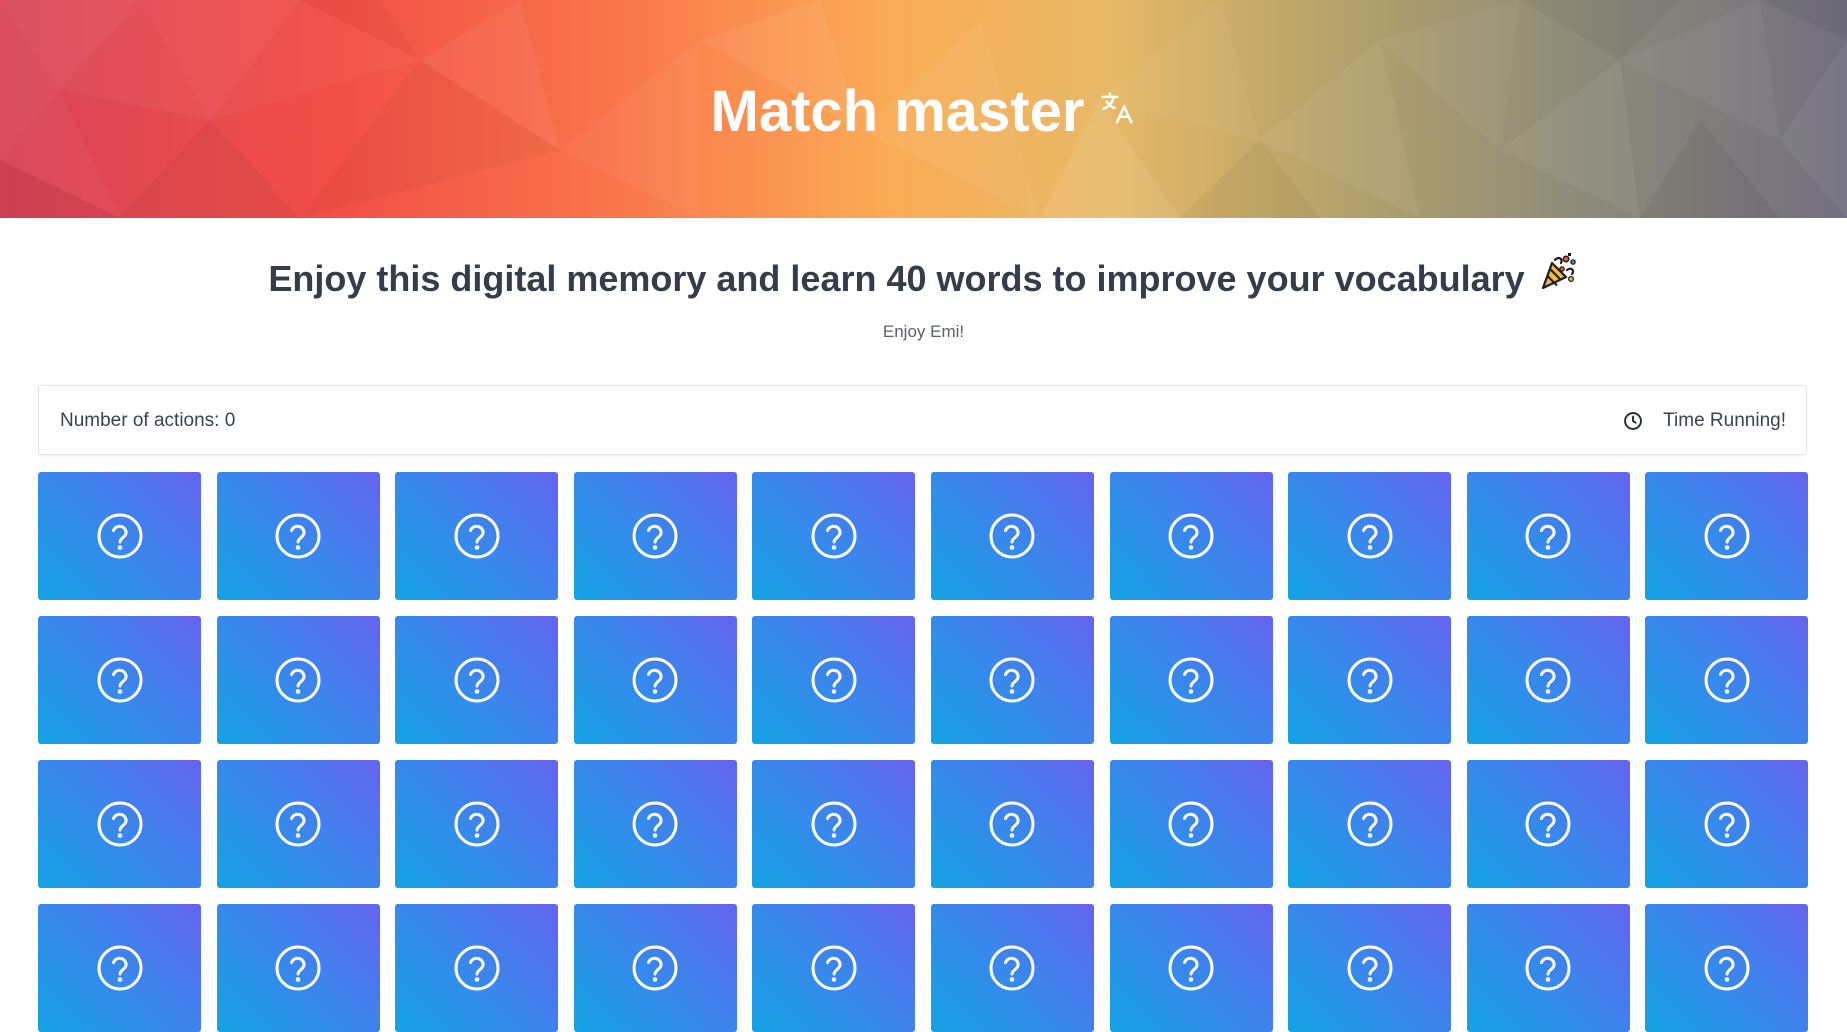 The image size is (1847, 1032). Describe the element at coordinates (1724, 420) in the screenshot. I see `timer-label: Time Running!` at that location.